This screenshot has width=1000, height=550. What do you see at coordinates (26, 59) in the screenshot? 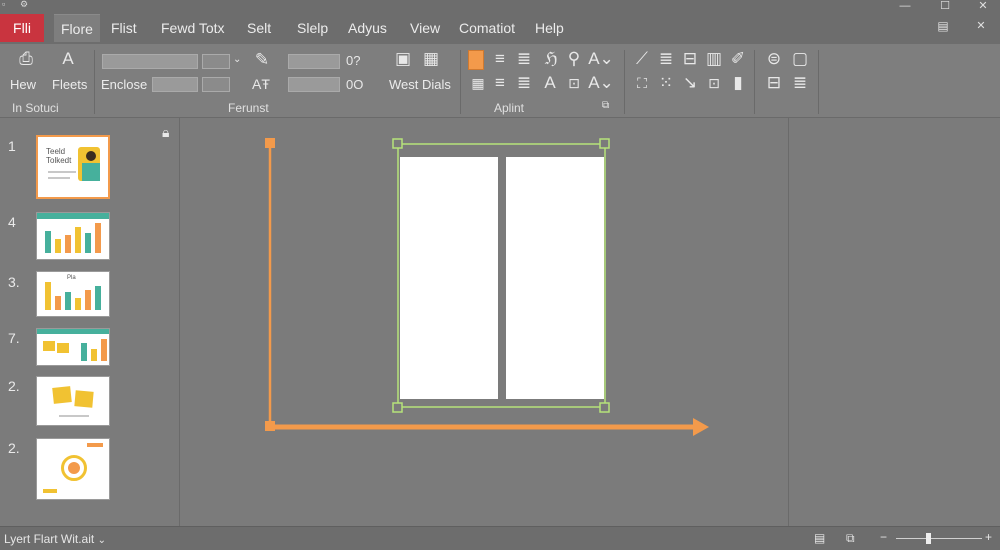
I see `new-slide-icon: ⎙` at bounding box center [26, 59].